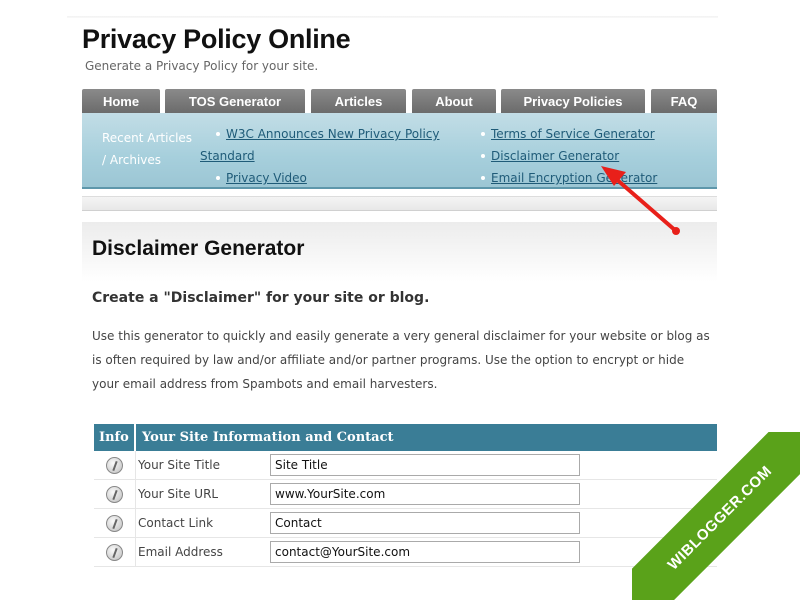 This screenshot has height=600, width=800. I want to click on header-main: Your Site Information and Contact, so click(268, 437).